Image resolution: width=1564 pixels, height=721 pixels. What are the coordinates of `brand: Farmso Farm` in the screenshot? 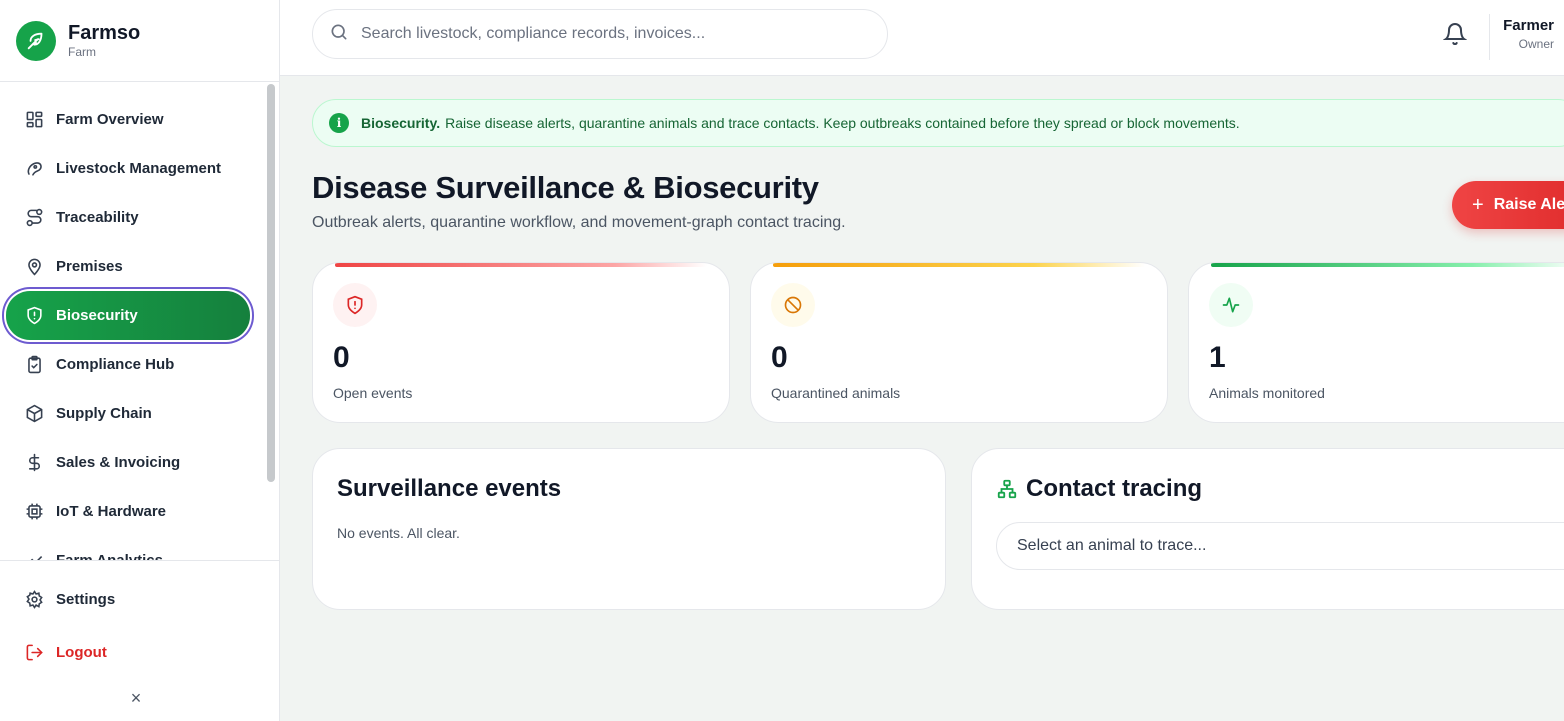 It's located at (139, 41).